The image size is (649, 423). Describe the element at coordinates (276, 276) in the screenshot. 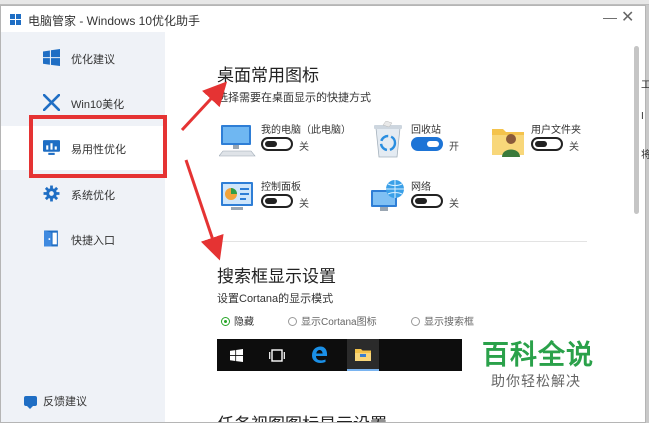

I see `section-title-search-box: 搜索框显示设置` at that location.